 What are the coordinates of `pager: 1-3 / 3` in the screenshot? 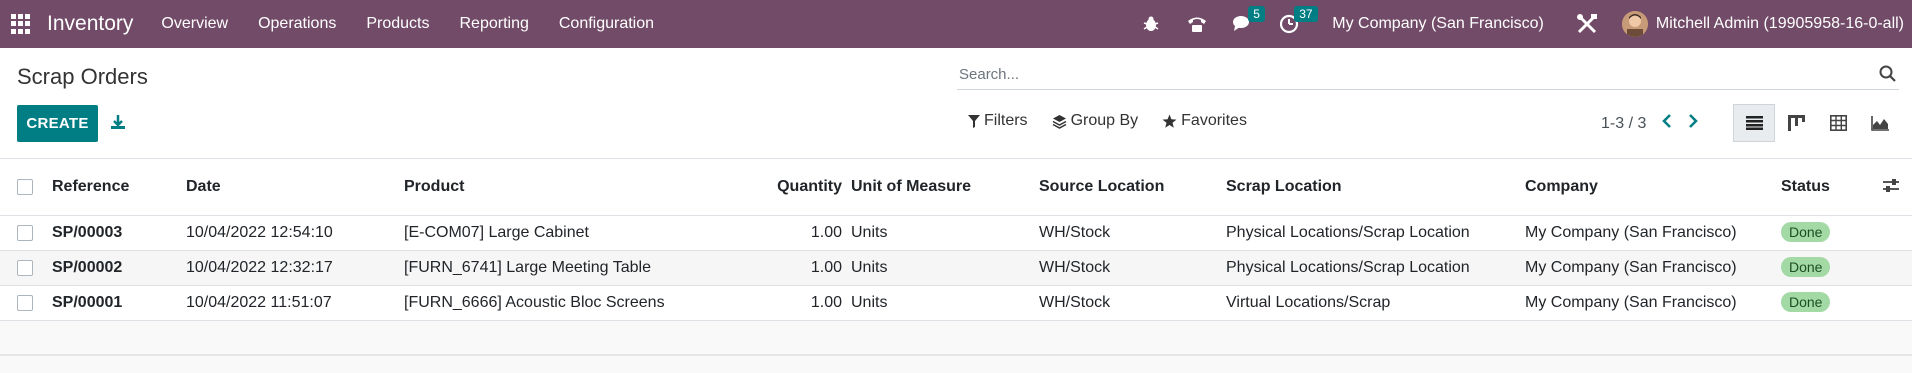 It's located at (1650, 123).